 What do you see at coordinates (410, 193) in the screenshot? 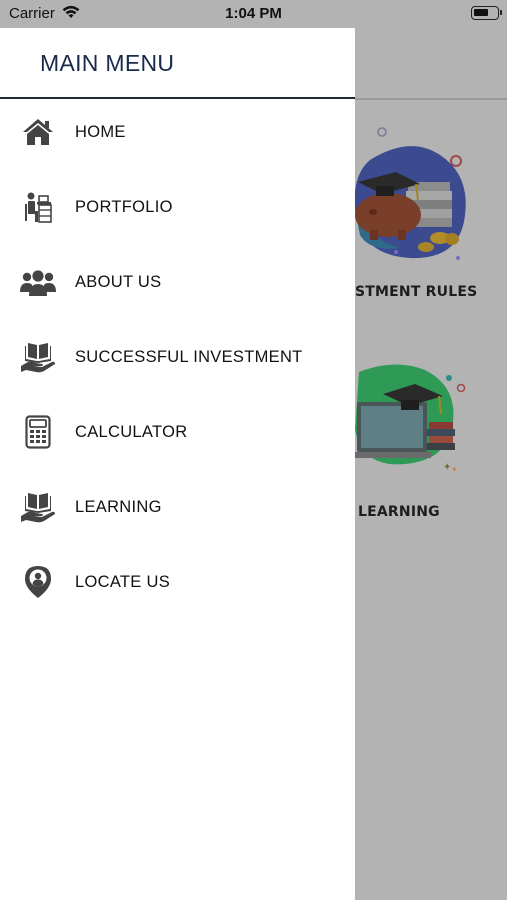
I see `investment-rules-illustration` at bounding box center [410, 193].